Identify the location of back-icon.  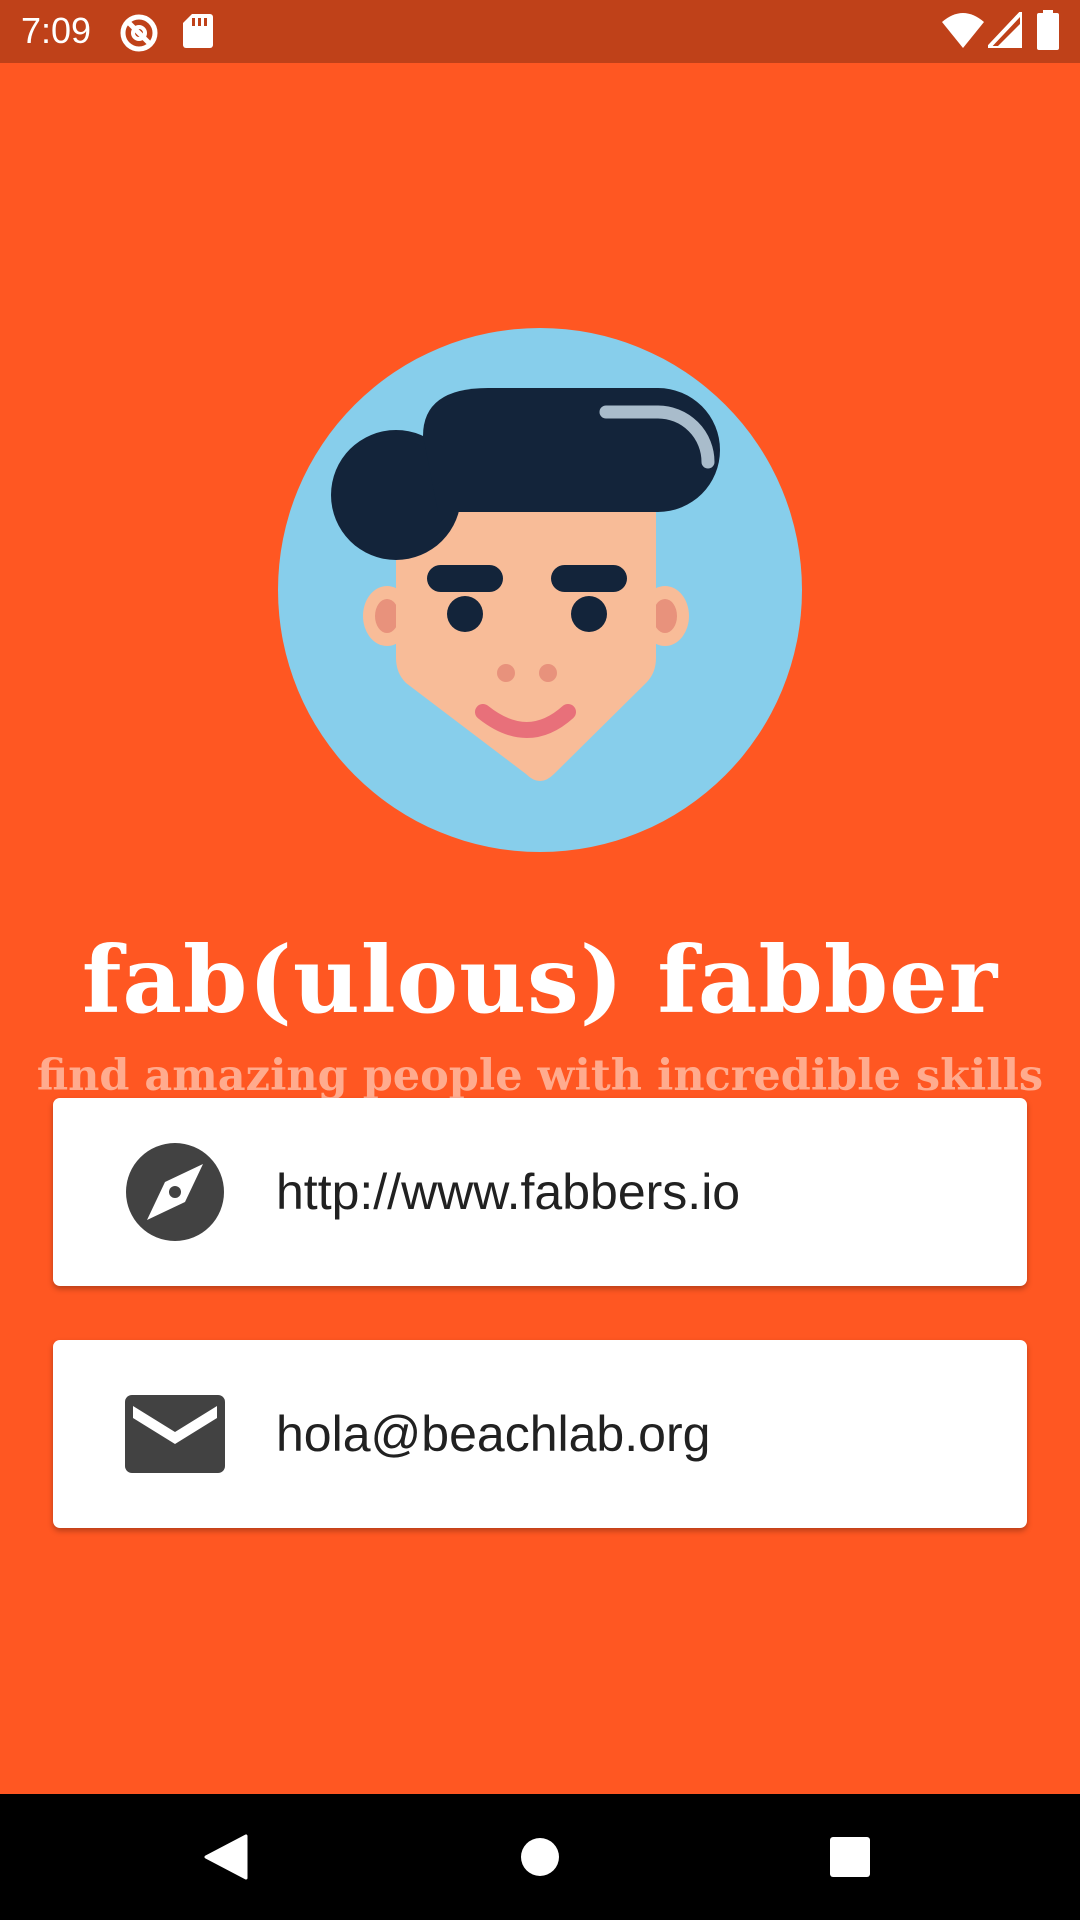
(226, 1857).